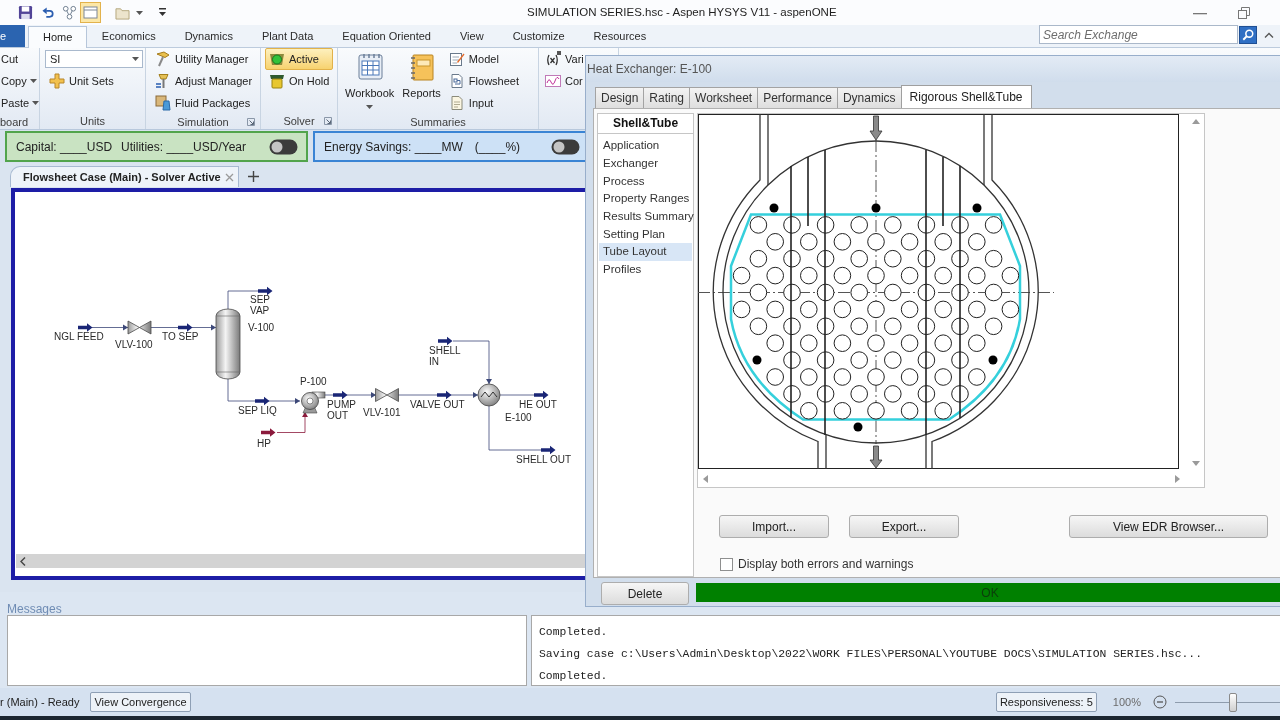 Image resolution: width=1280 pixels, height=720 pixels. Describe the element at coordinates (645, 181) in the screenshot. I see `nav-item: Process` at that location.